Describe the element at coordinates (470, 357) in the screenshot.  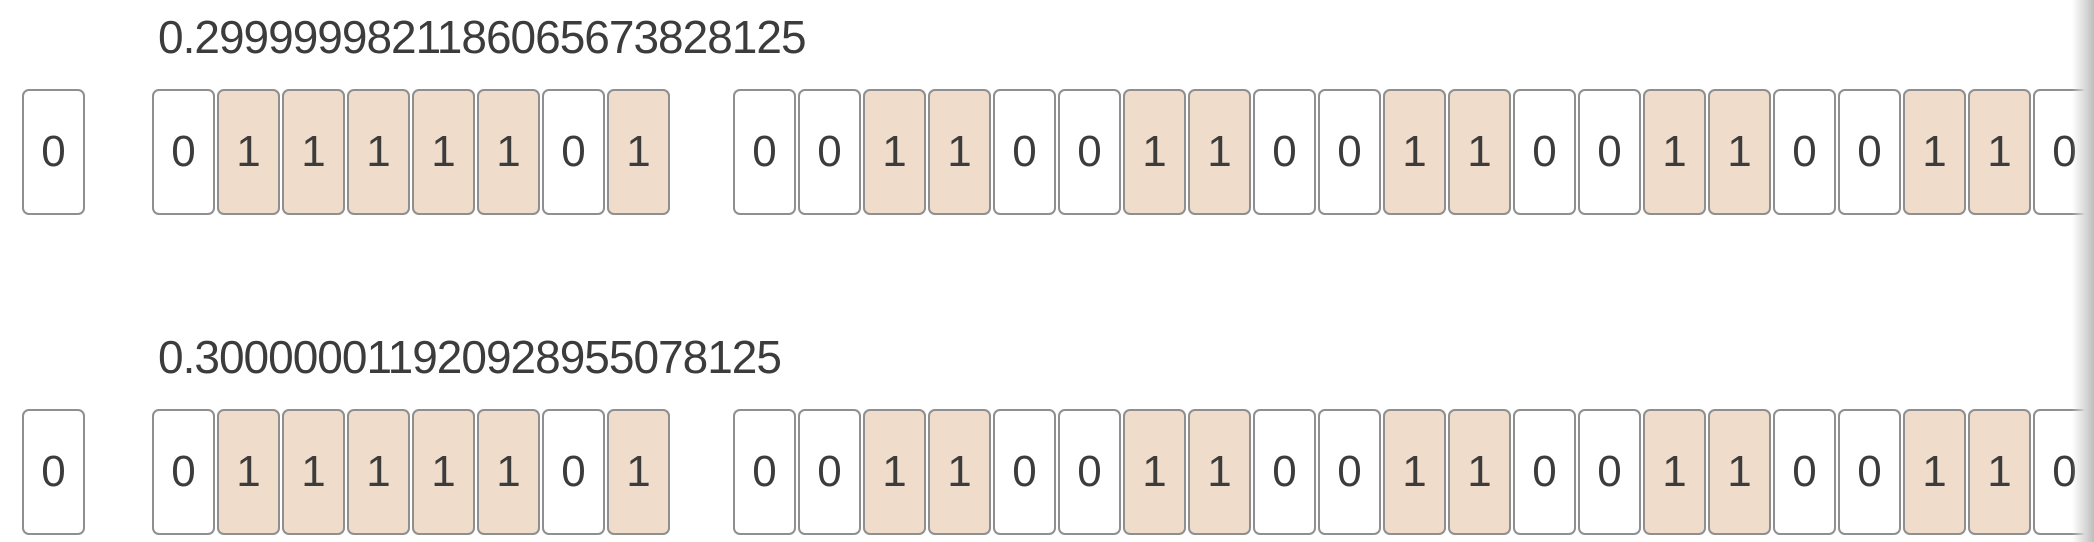
I see `float-value-label-2: 0.300000011920928955078125` at that location.